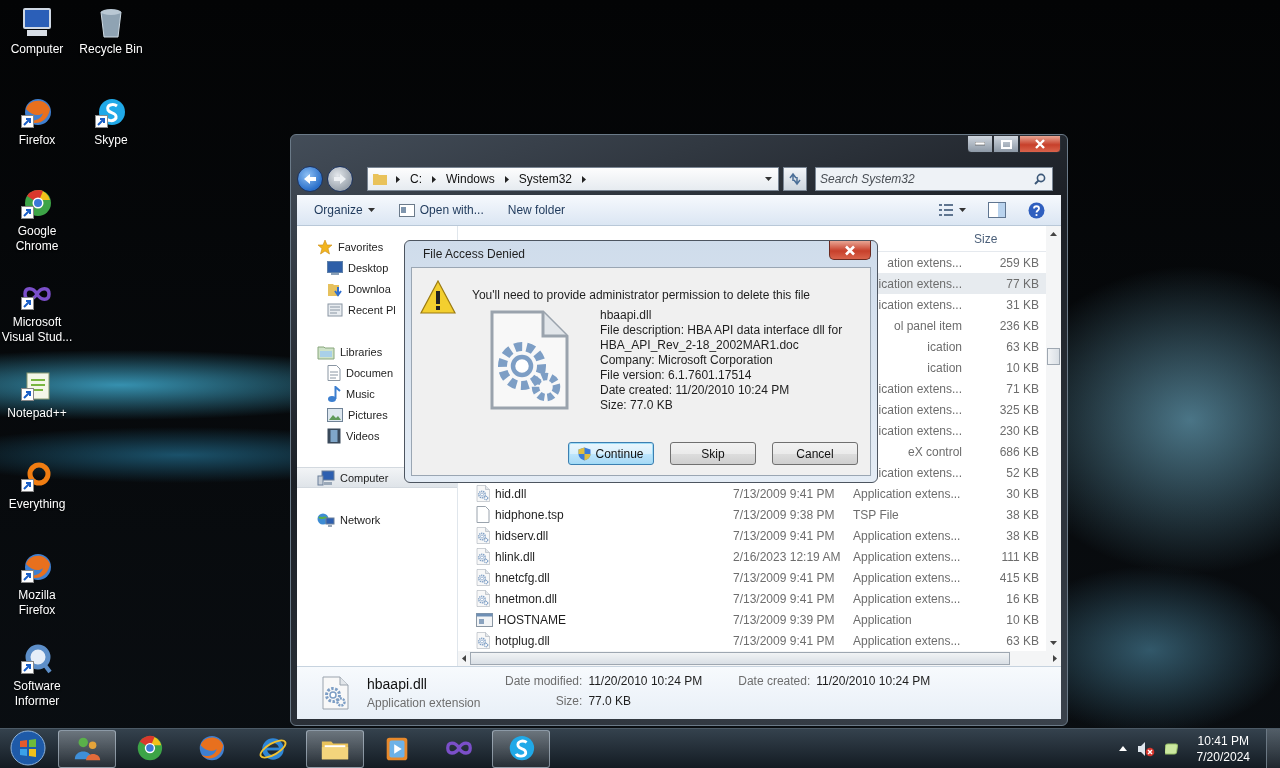 The height and width of the screenshot is (768, 1280). I want to click on horizontal-scrollbar, so click(759, 658).